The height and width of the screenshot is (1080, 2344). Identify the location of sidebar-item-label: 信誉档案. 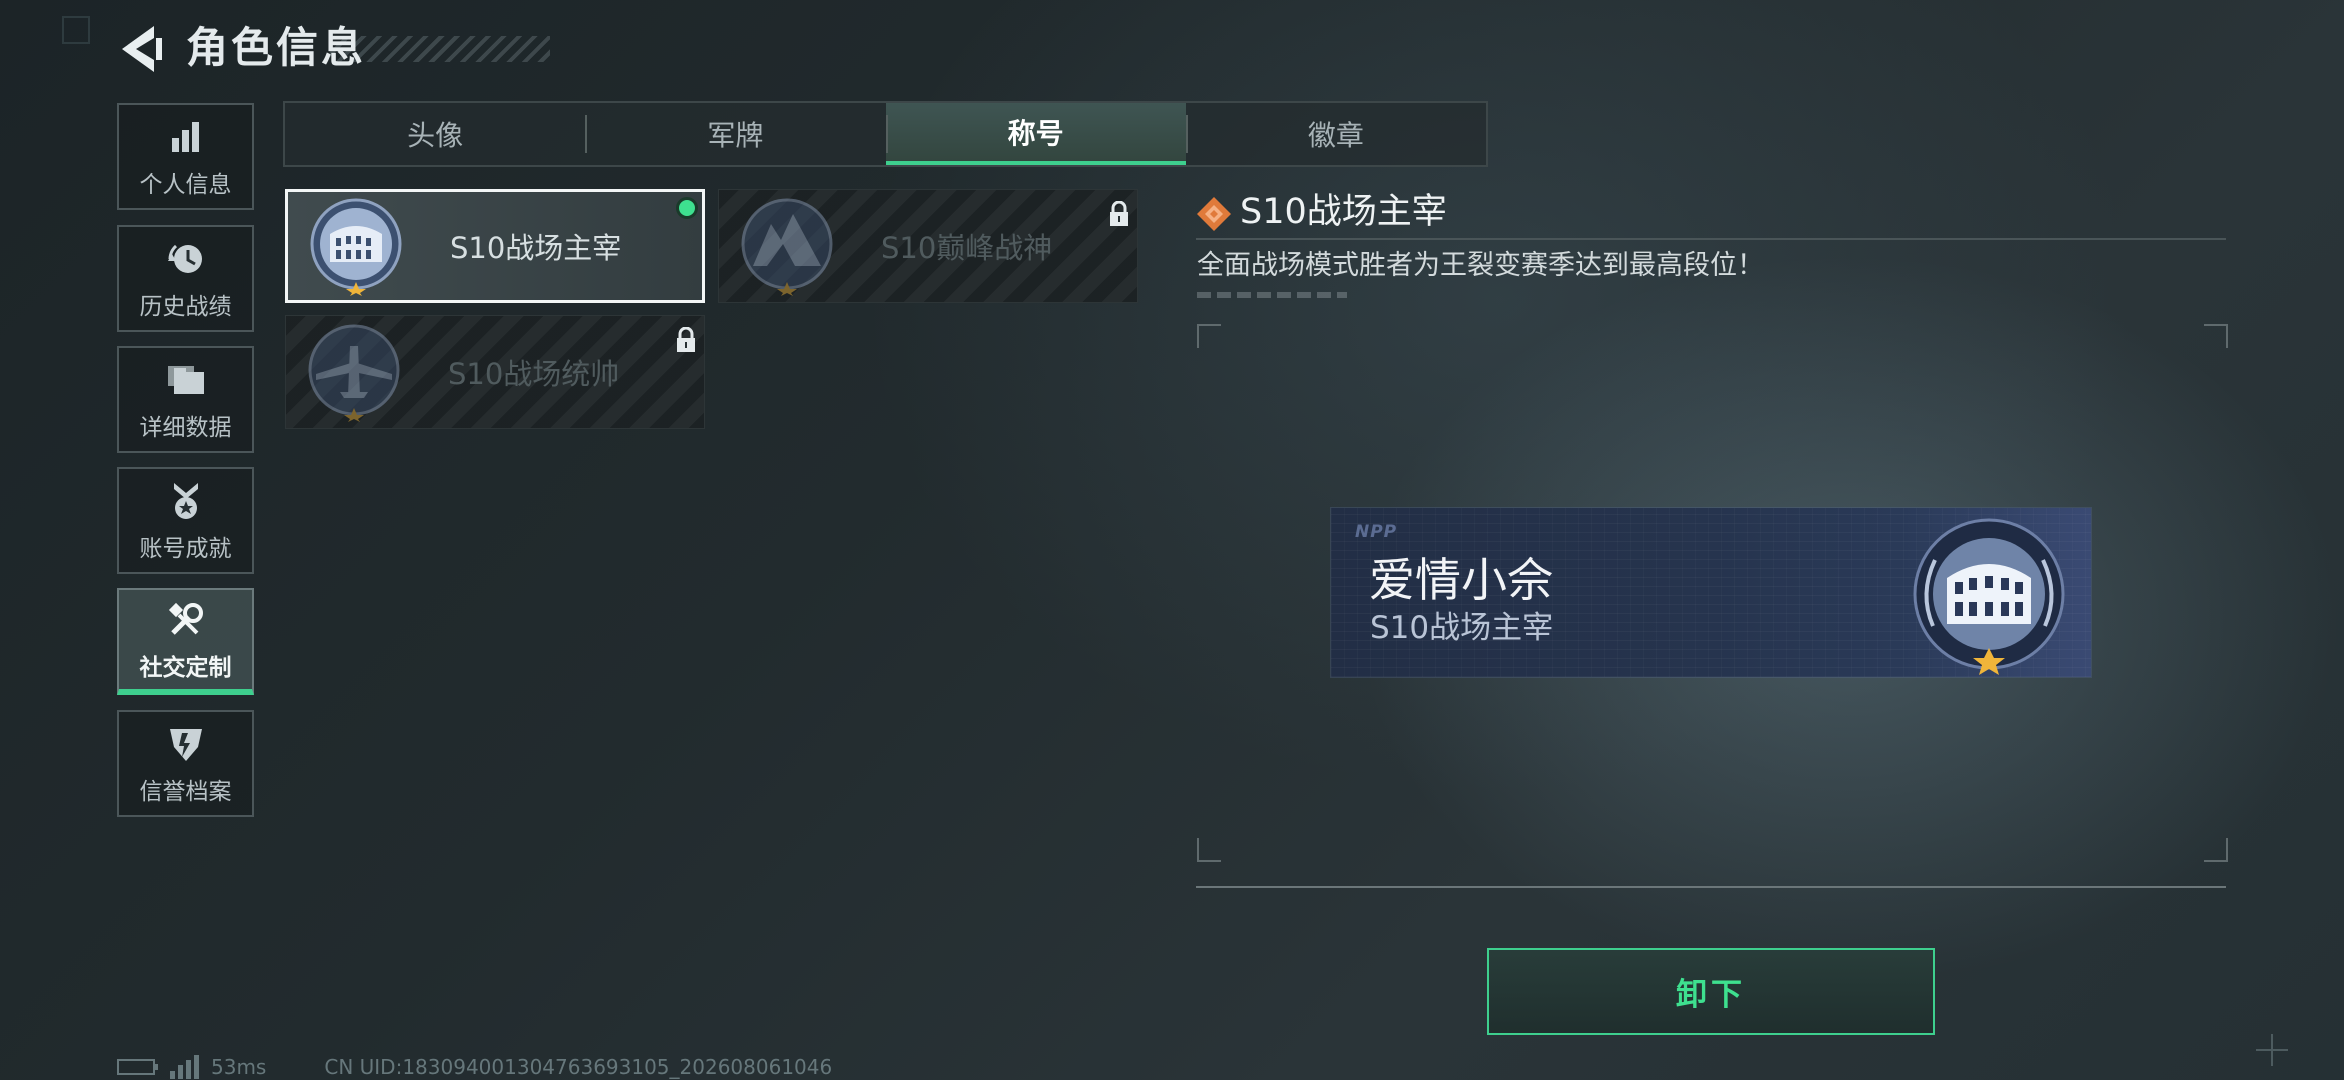
(185, 791).